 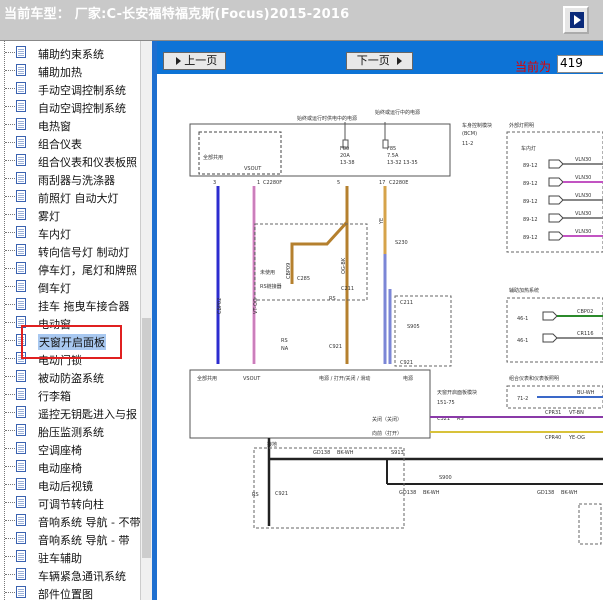 I want to click on sidebar-item: 辅助约束系统, so click(x=70, y=53).